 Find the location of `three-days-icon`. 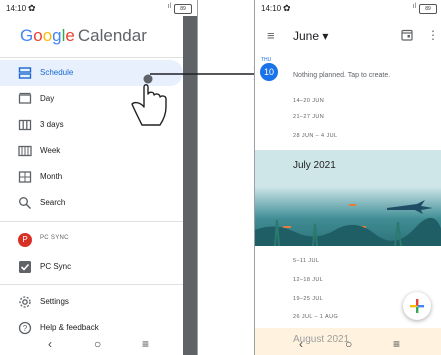

three-days-icon is located at coordinates (25, 125).